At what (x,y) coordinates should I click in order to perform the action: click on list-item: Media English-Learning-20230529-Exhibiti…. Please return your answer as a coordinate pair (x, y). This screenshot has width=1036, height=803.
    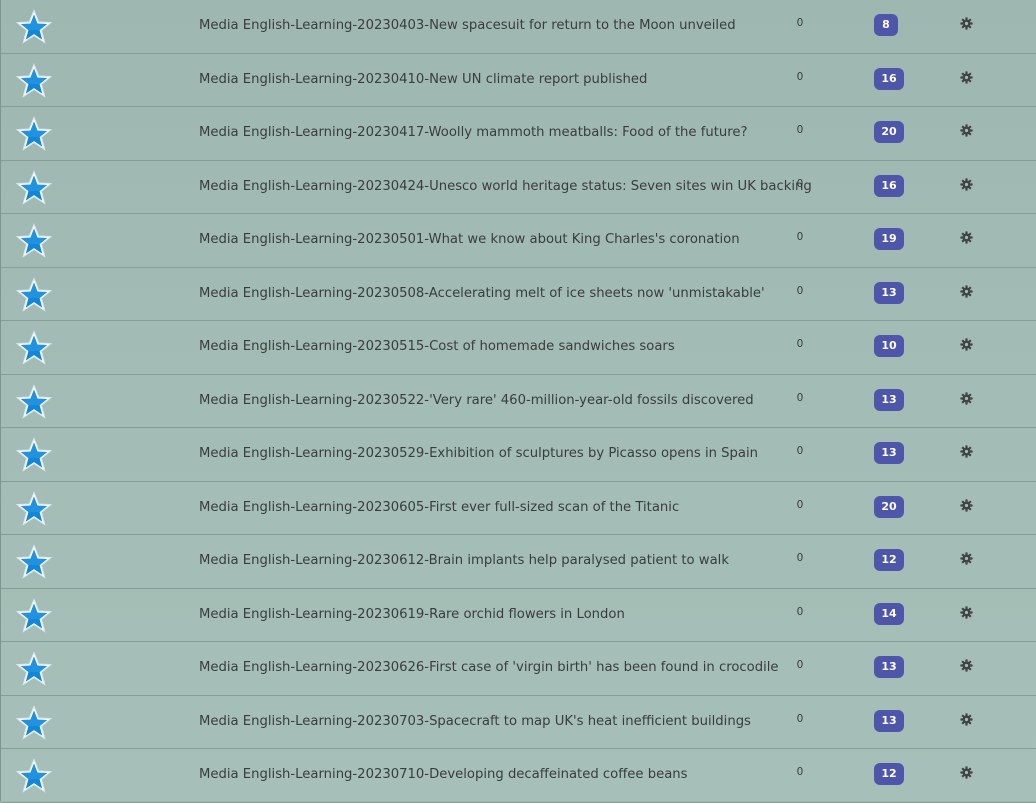
    Looking at the image, I should click on (518, 455).